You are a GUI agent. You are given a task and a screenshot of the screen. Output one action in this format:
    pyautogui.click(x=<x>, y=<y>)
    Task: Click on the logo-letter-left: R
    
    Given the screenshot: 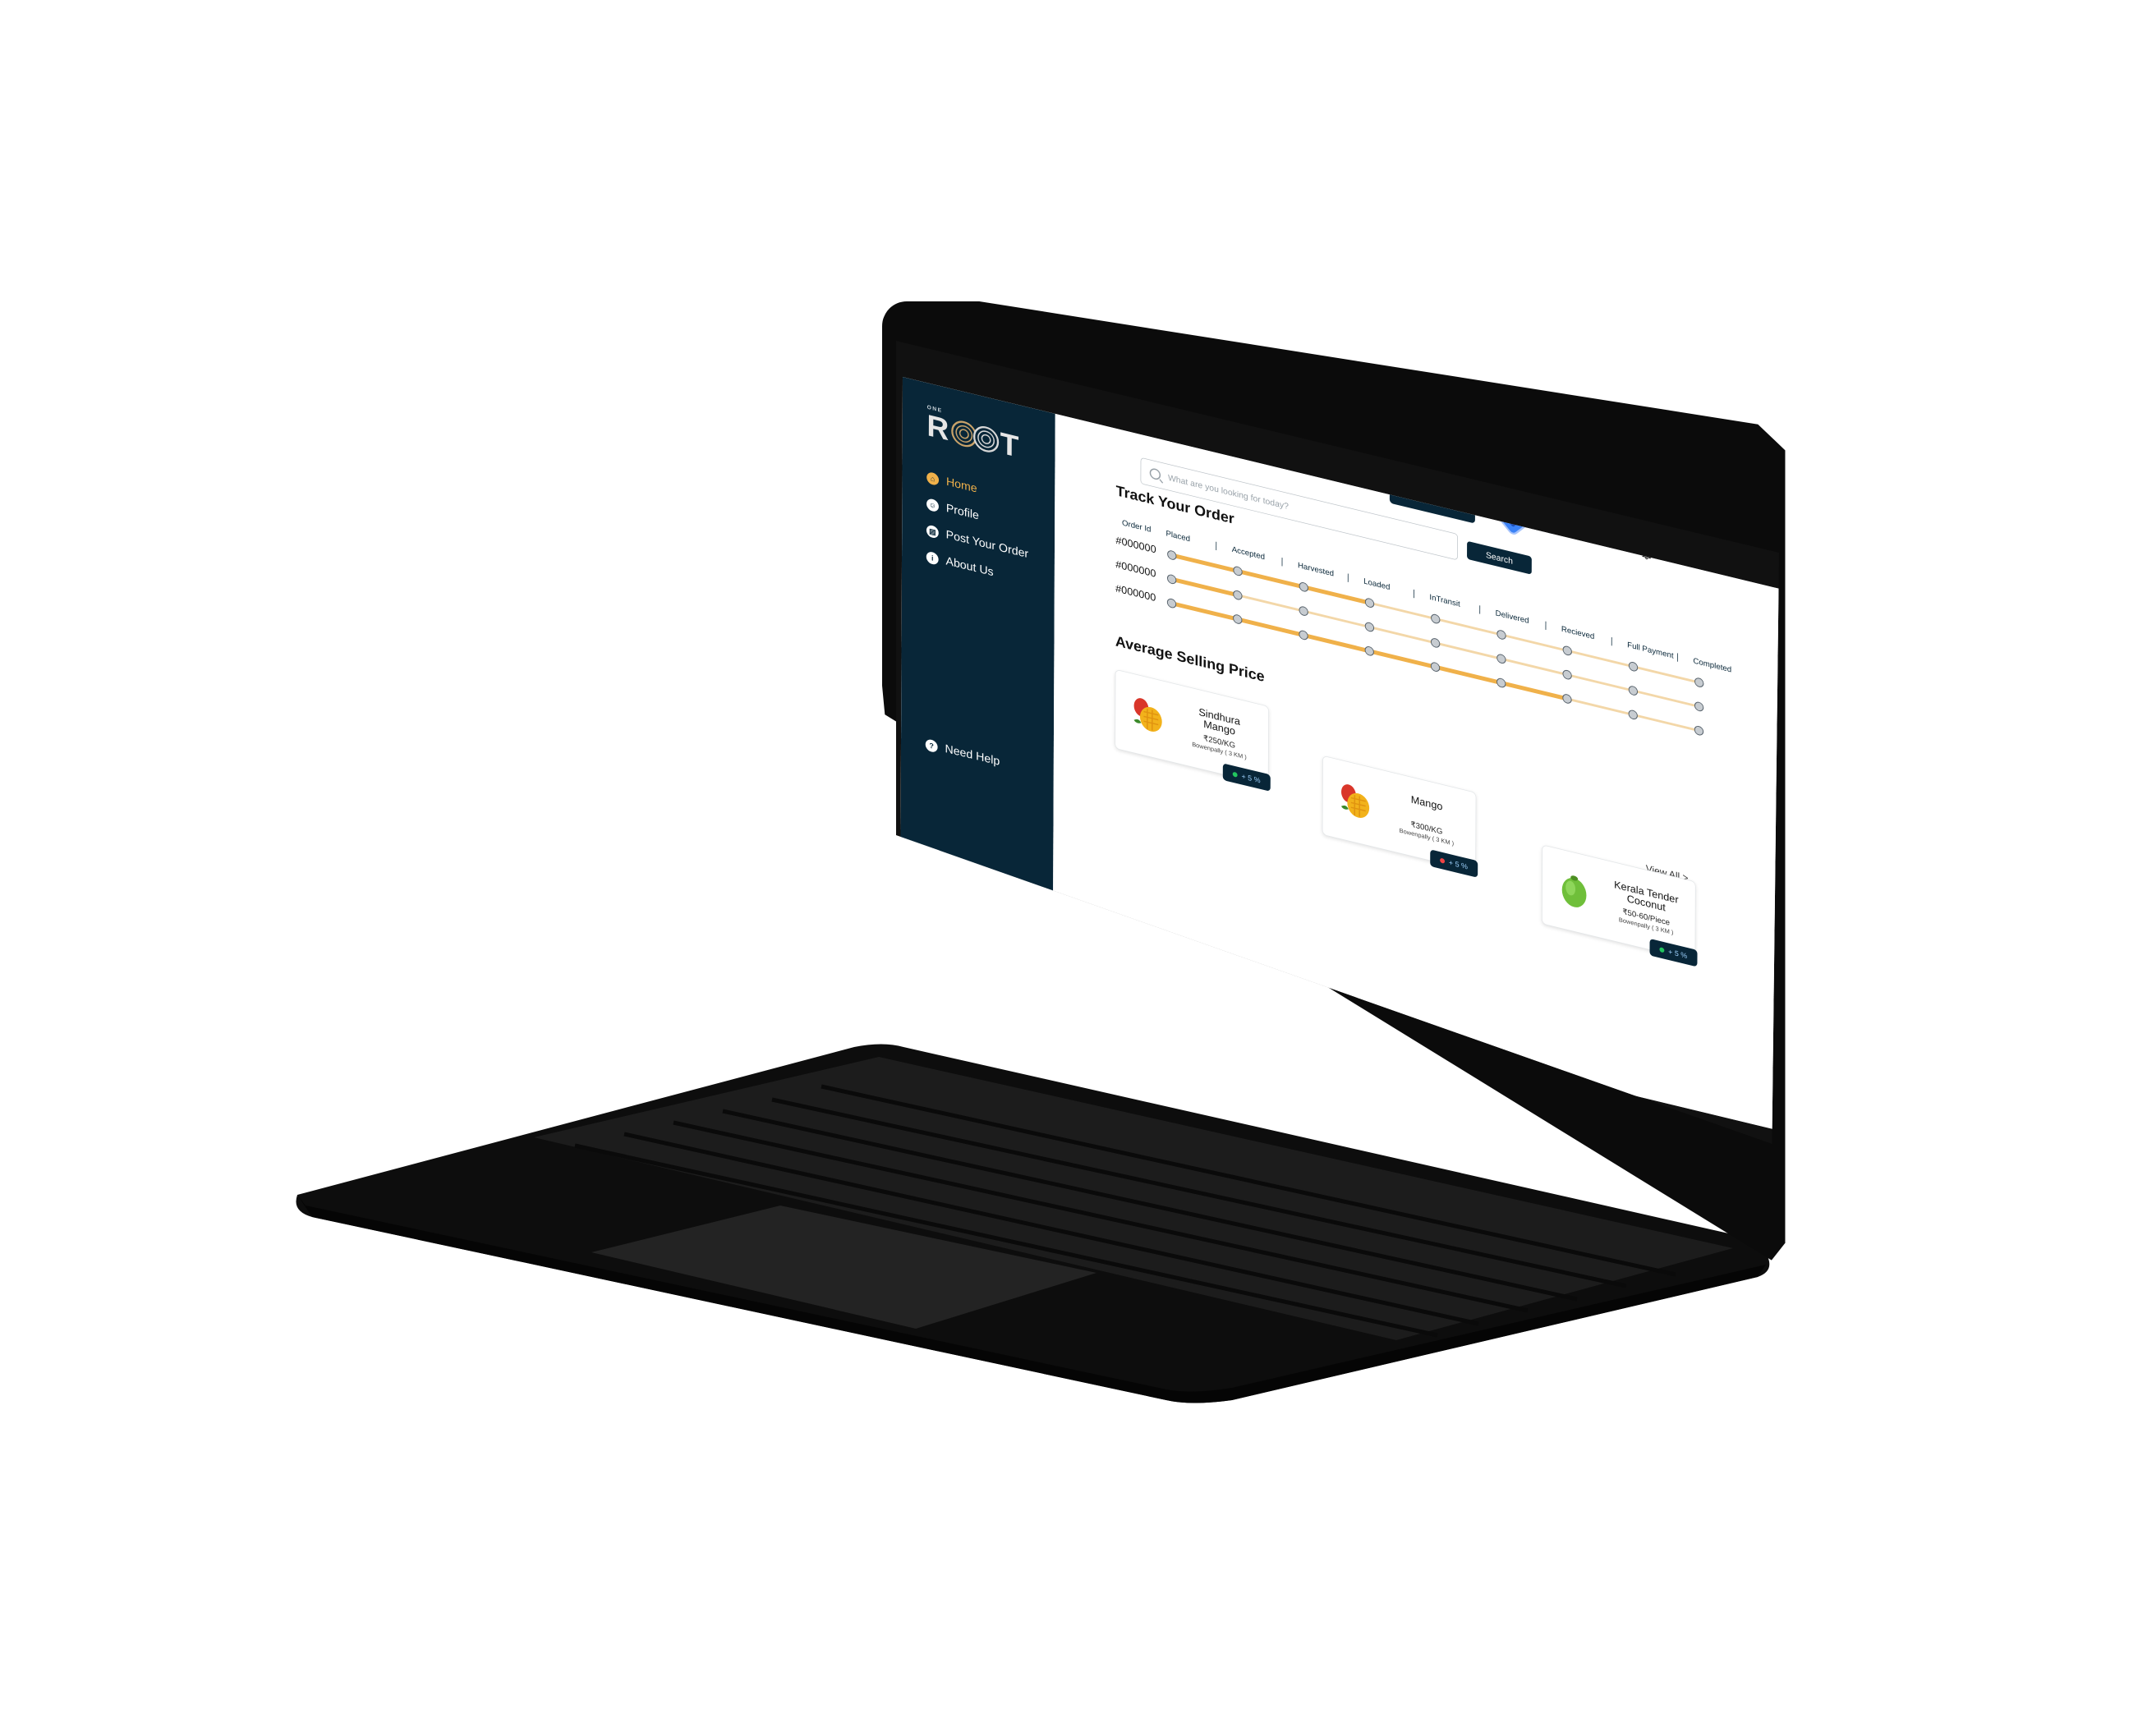 What is the action you would take?
    pyautogui.click(x=938, y=427)
    